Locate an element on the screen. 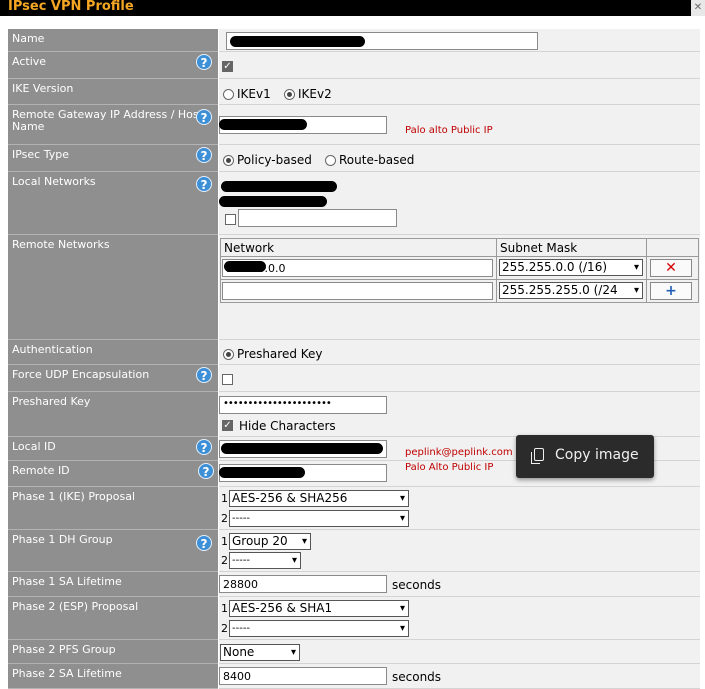 The image size is (705, 689). preshared-key-input: •••••••••••••••••••••• is located at coordinates (303, 405).